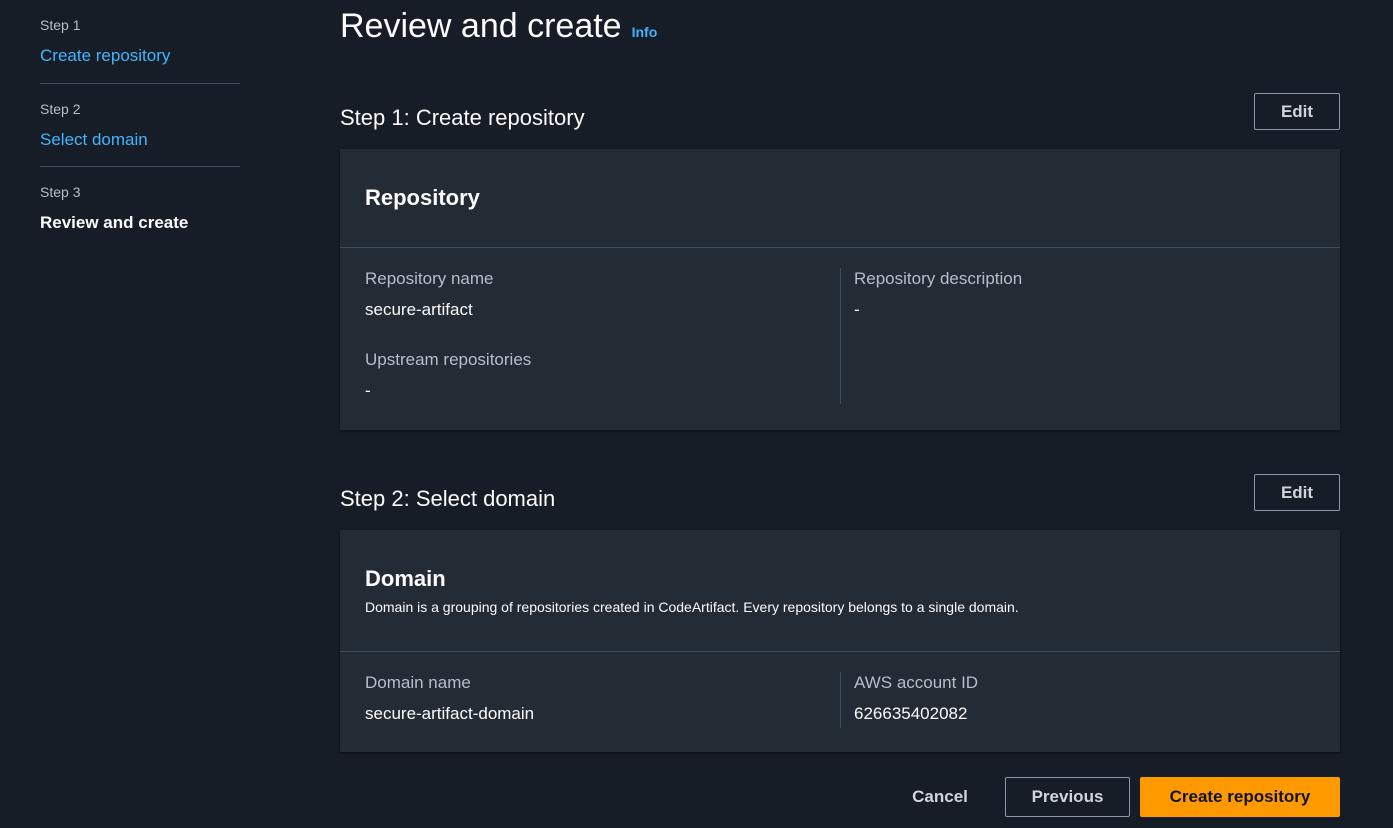 This screenshot has width=1393, height=828. Describe the element at coordinates (857, 309) in the screenshot. I see `repository-description-value: -` at that location.